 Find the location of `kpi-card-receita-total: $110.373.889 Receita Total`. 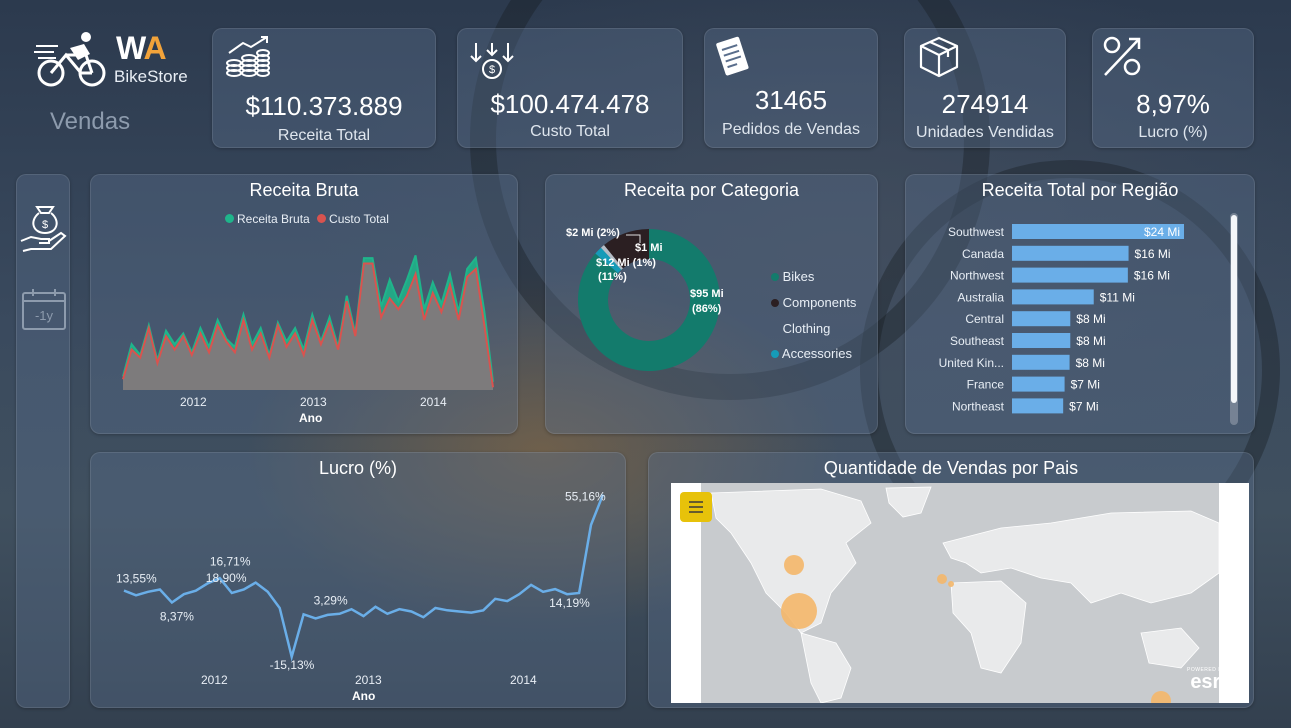

kpi-card-receita-total: $110.373.889 Receita Total is located at coordinates (324, 88).